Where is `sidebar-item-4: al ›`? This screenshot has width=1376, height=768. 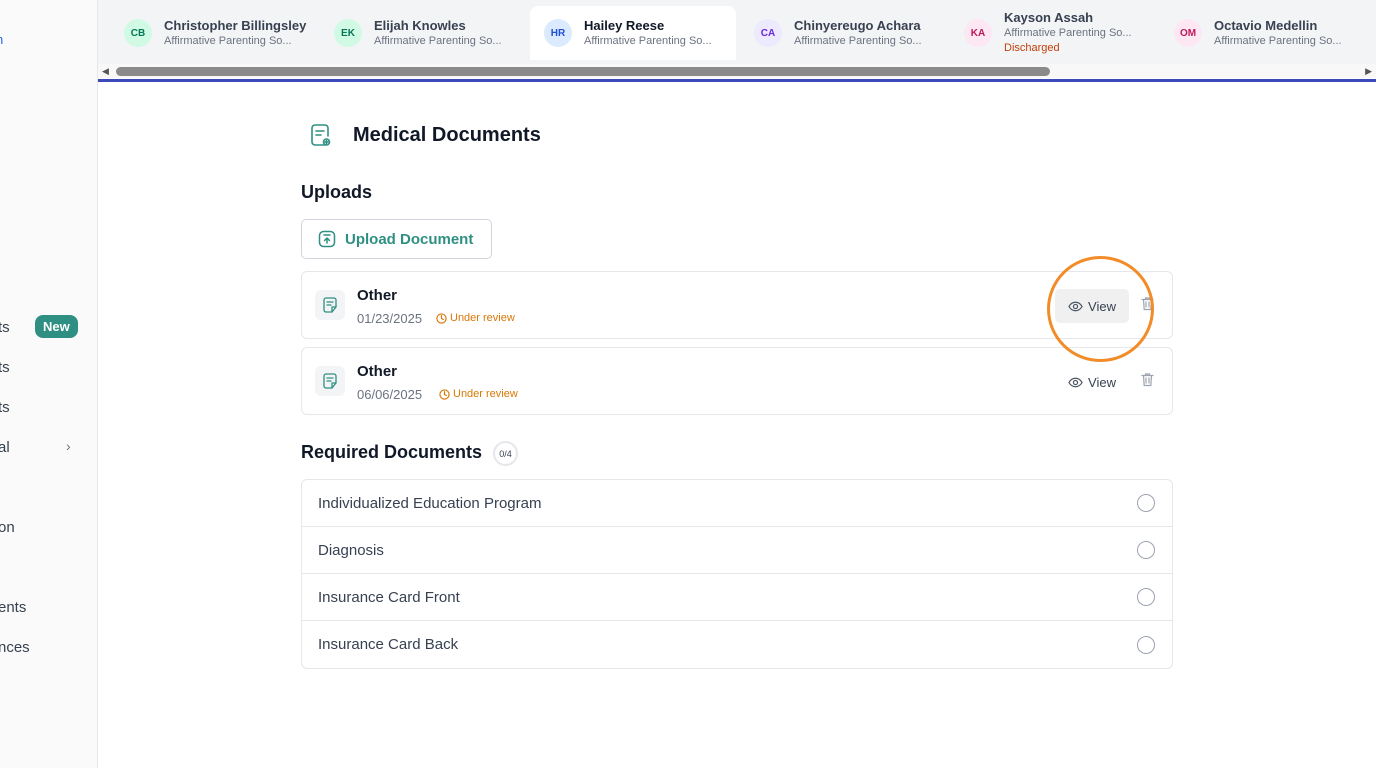 sidebar-item-4: al › is located at coordinates (48, 447).